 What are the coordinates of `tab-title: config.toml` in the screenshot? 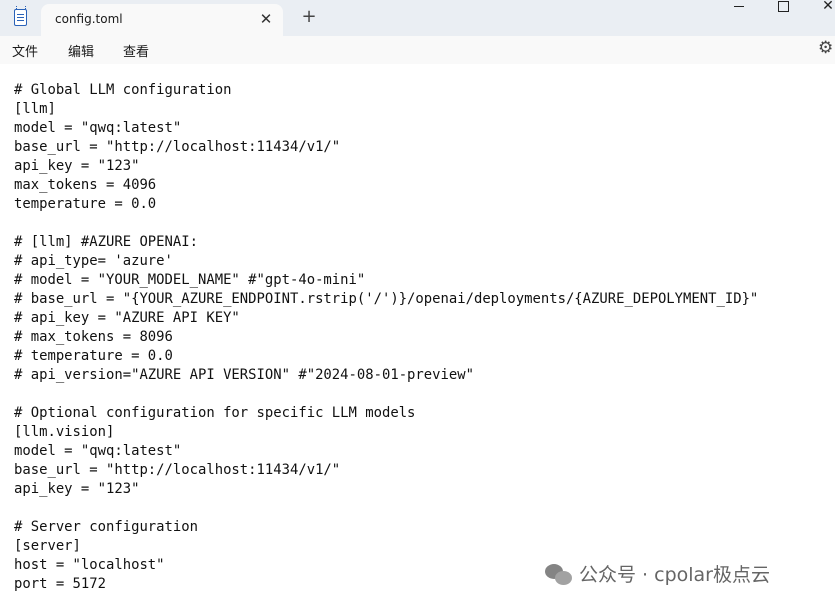 It's located at (89, 19).